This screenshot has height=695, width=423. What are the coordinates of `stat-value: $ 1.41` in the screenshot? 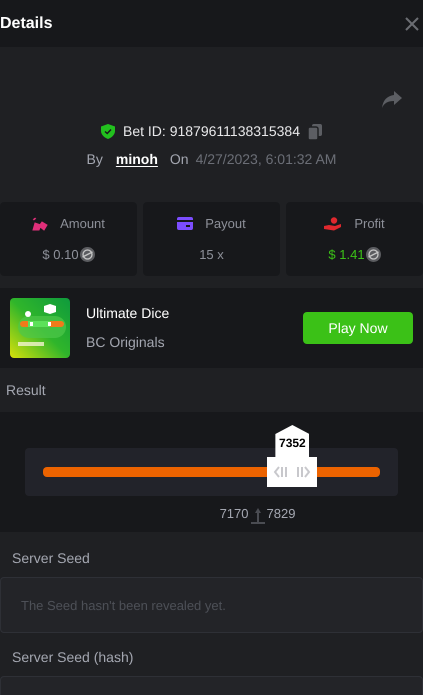 It's located at (346, 255).